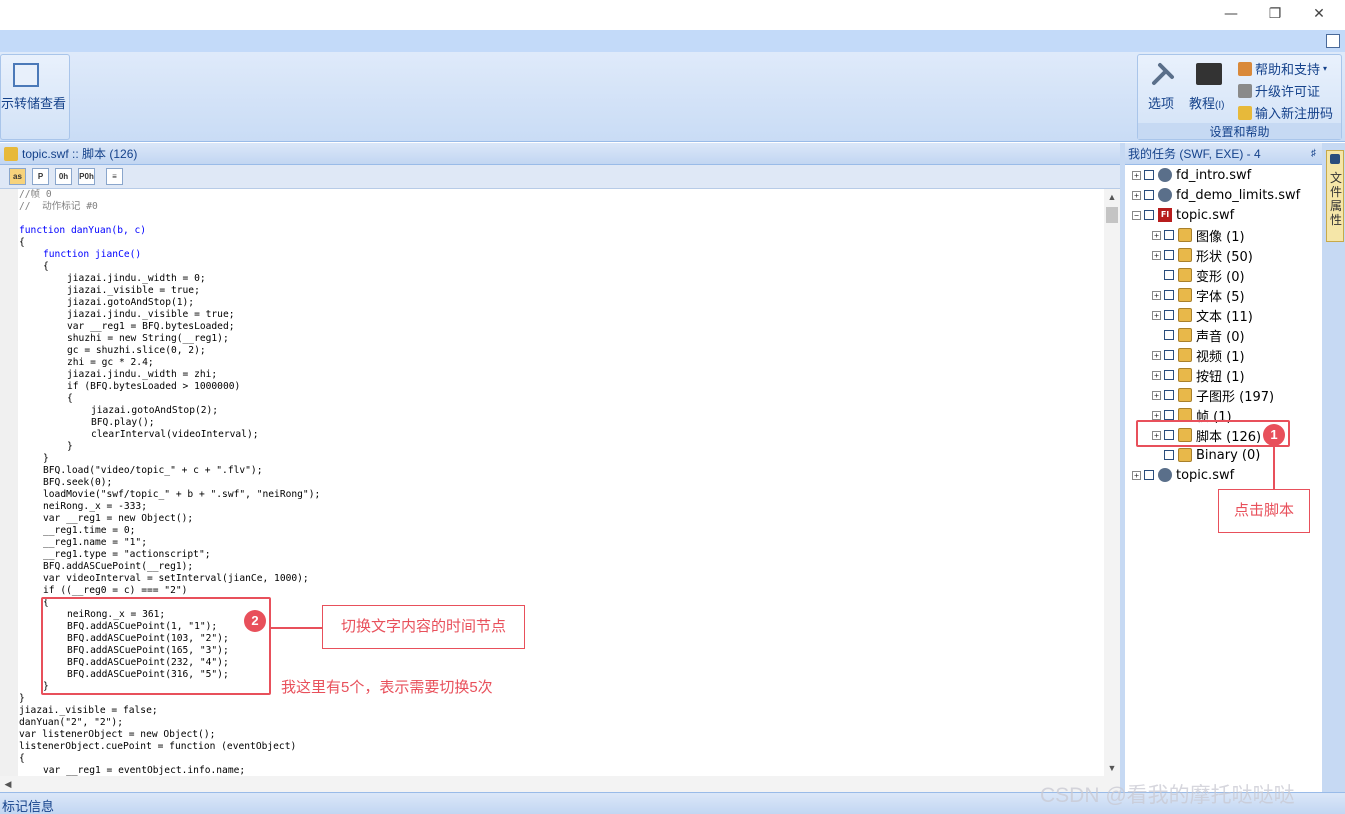 The width and height of the screenshot is (1345, 814). What do you see at coordinates (127, 554) in the screenshot?
I see `code-line: __reg1.type = "actionscript";` at bounding box center [127, 554].